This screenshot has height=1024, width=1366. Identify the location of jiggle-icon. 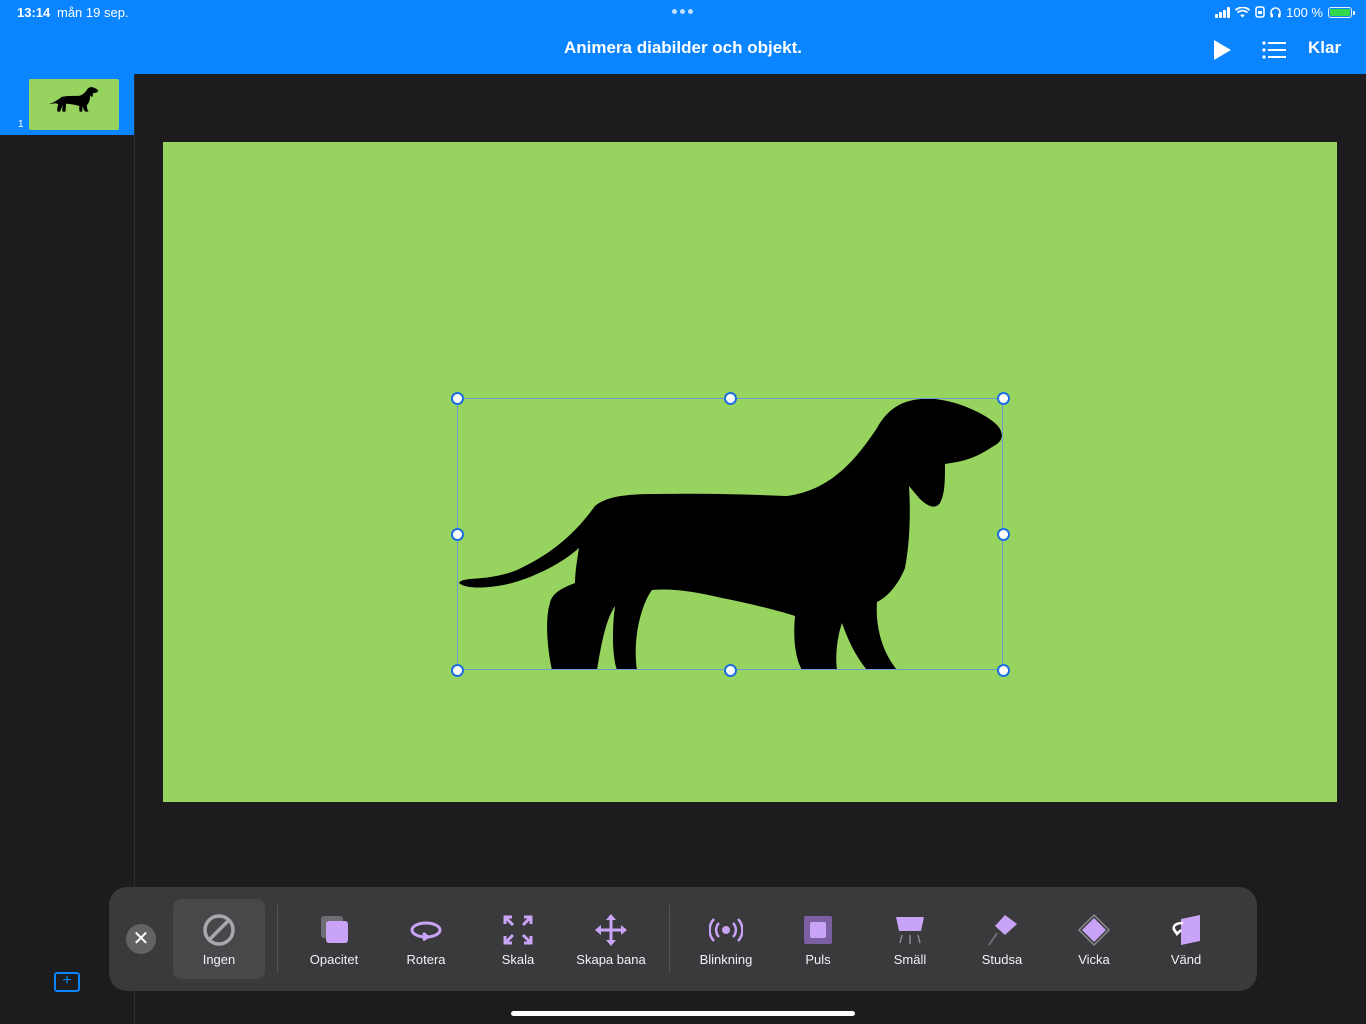
(1094, 930).